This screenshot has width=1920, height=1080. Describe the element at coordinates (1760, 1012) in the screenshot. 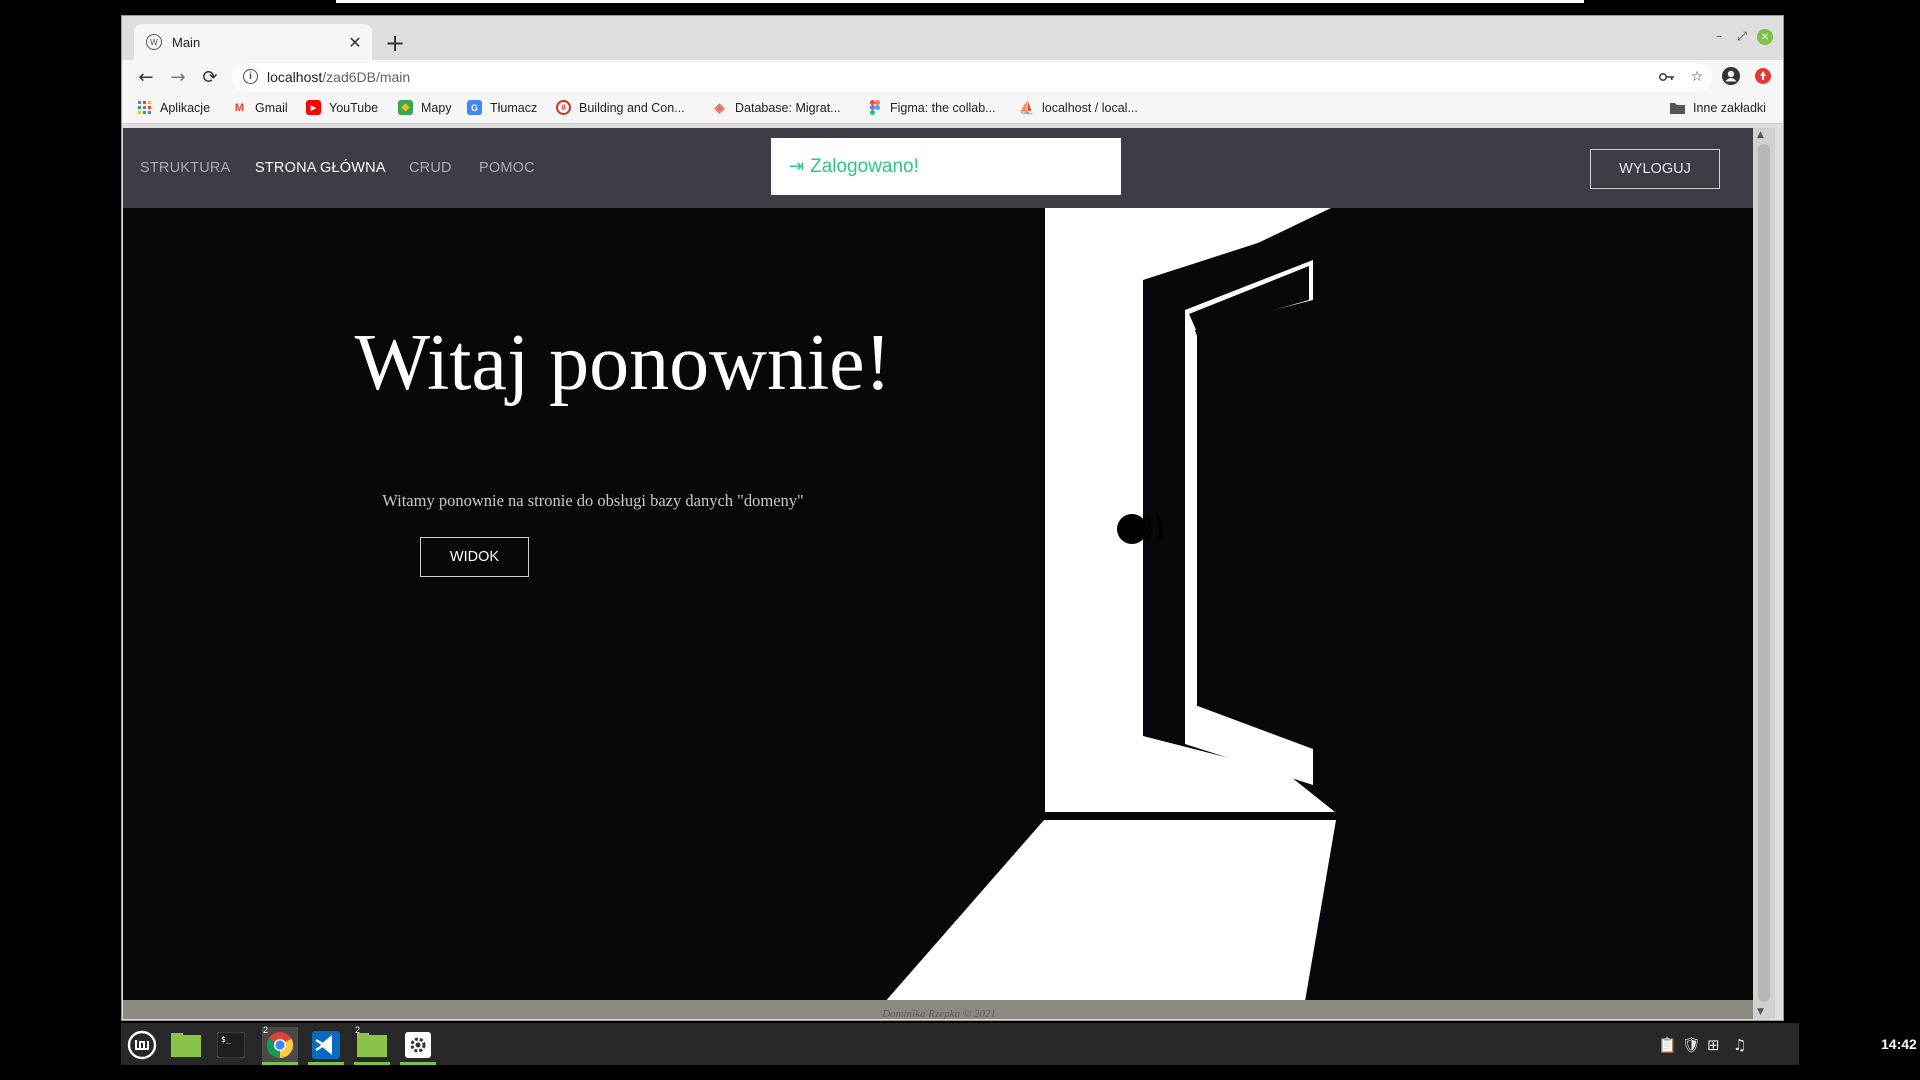

I see `scroll-down-icon: ▼` at that location.